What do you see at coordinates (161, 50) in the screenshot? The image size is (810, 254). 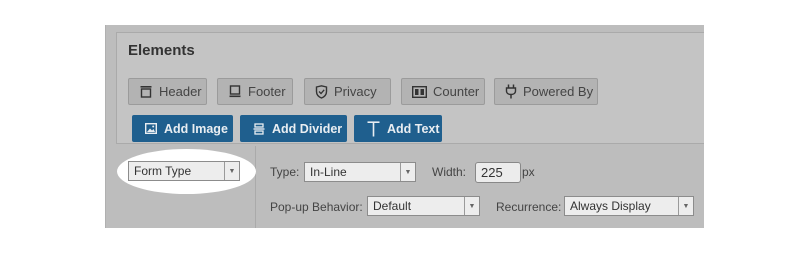 I see `elements-title: Elements` at bounding box center [161, 50].